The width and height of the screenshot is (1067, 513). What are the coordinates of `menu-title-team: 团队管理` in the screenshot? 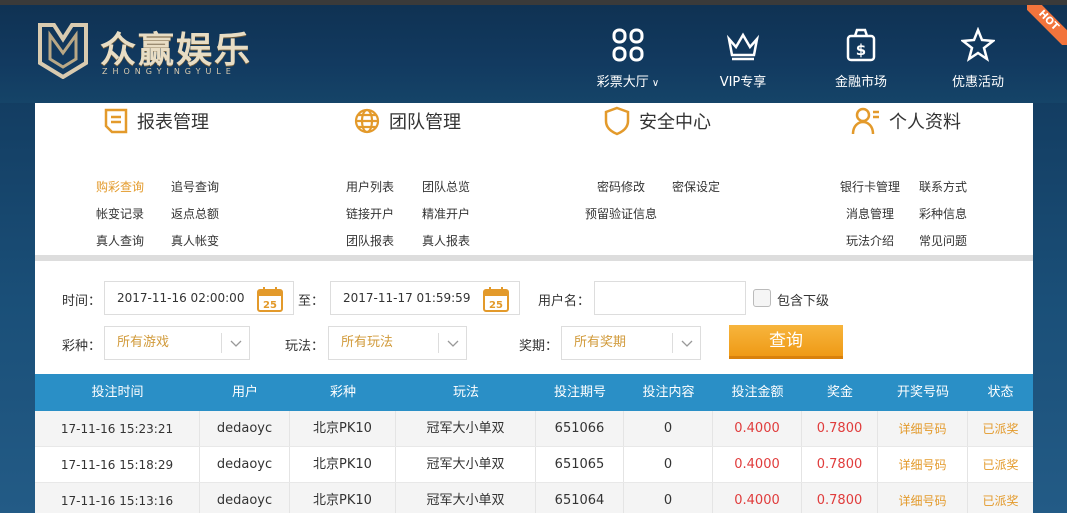 It's located at (425, 122).